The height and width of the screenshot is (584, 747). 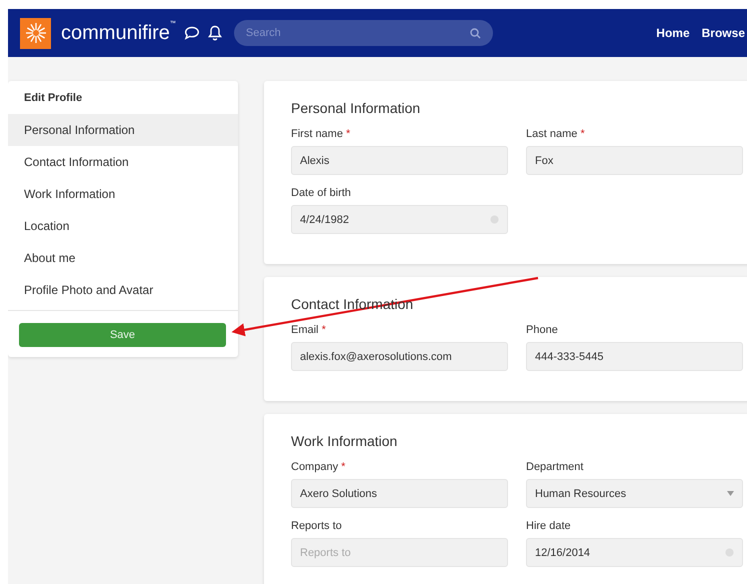 I want to click on bell-icon, so click(x=215, y=33).